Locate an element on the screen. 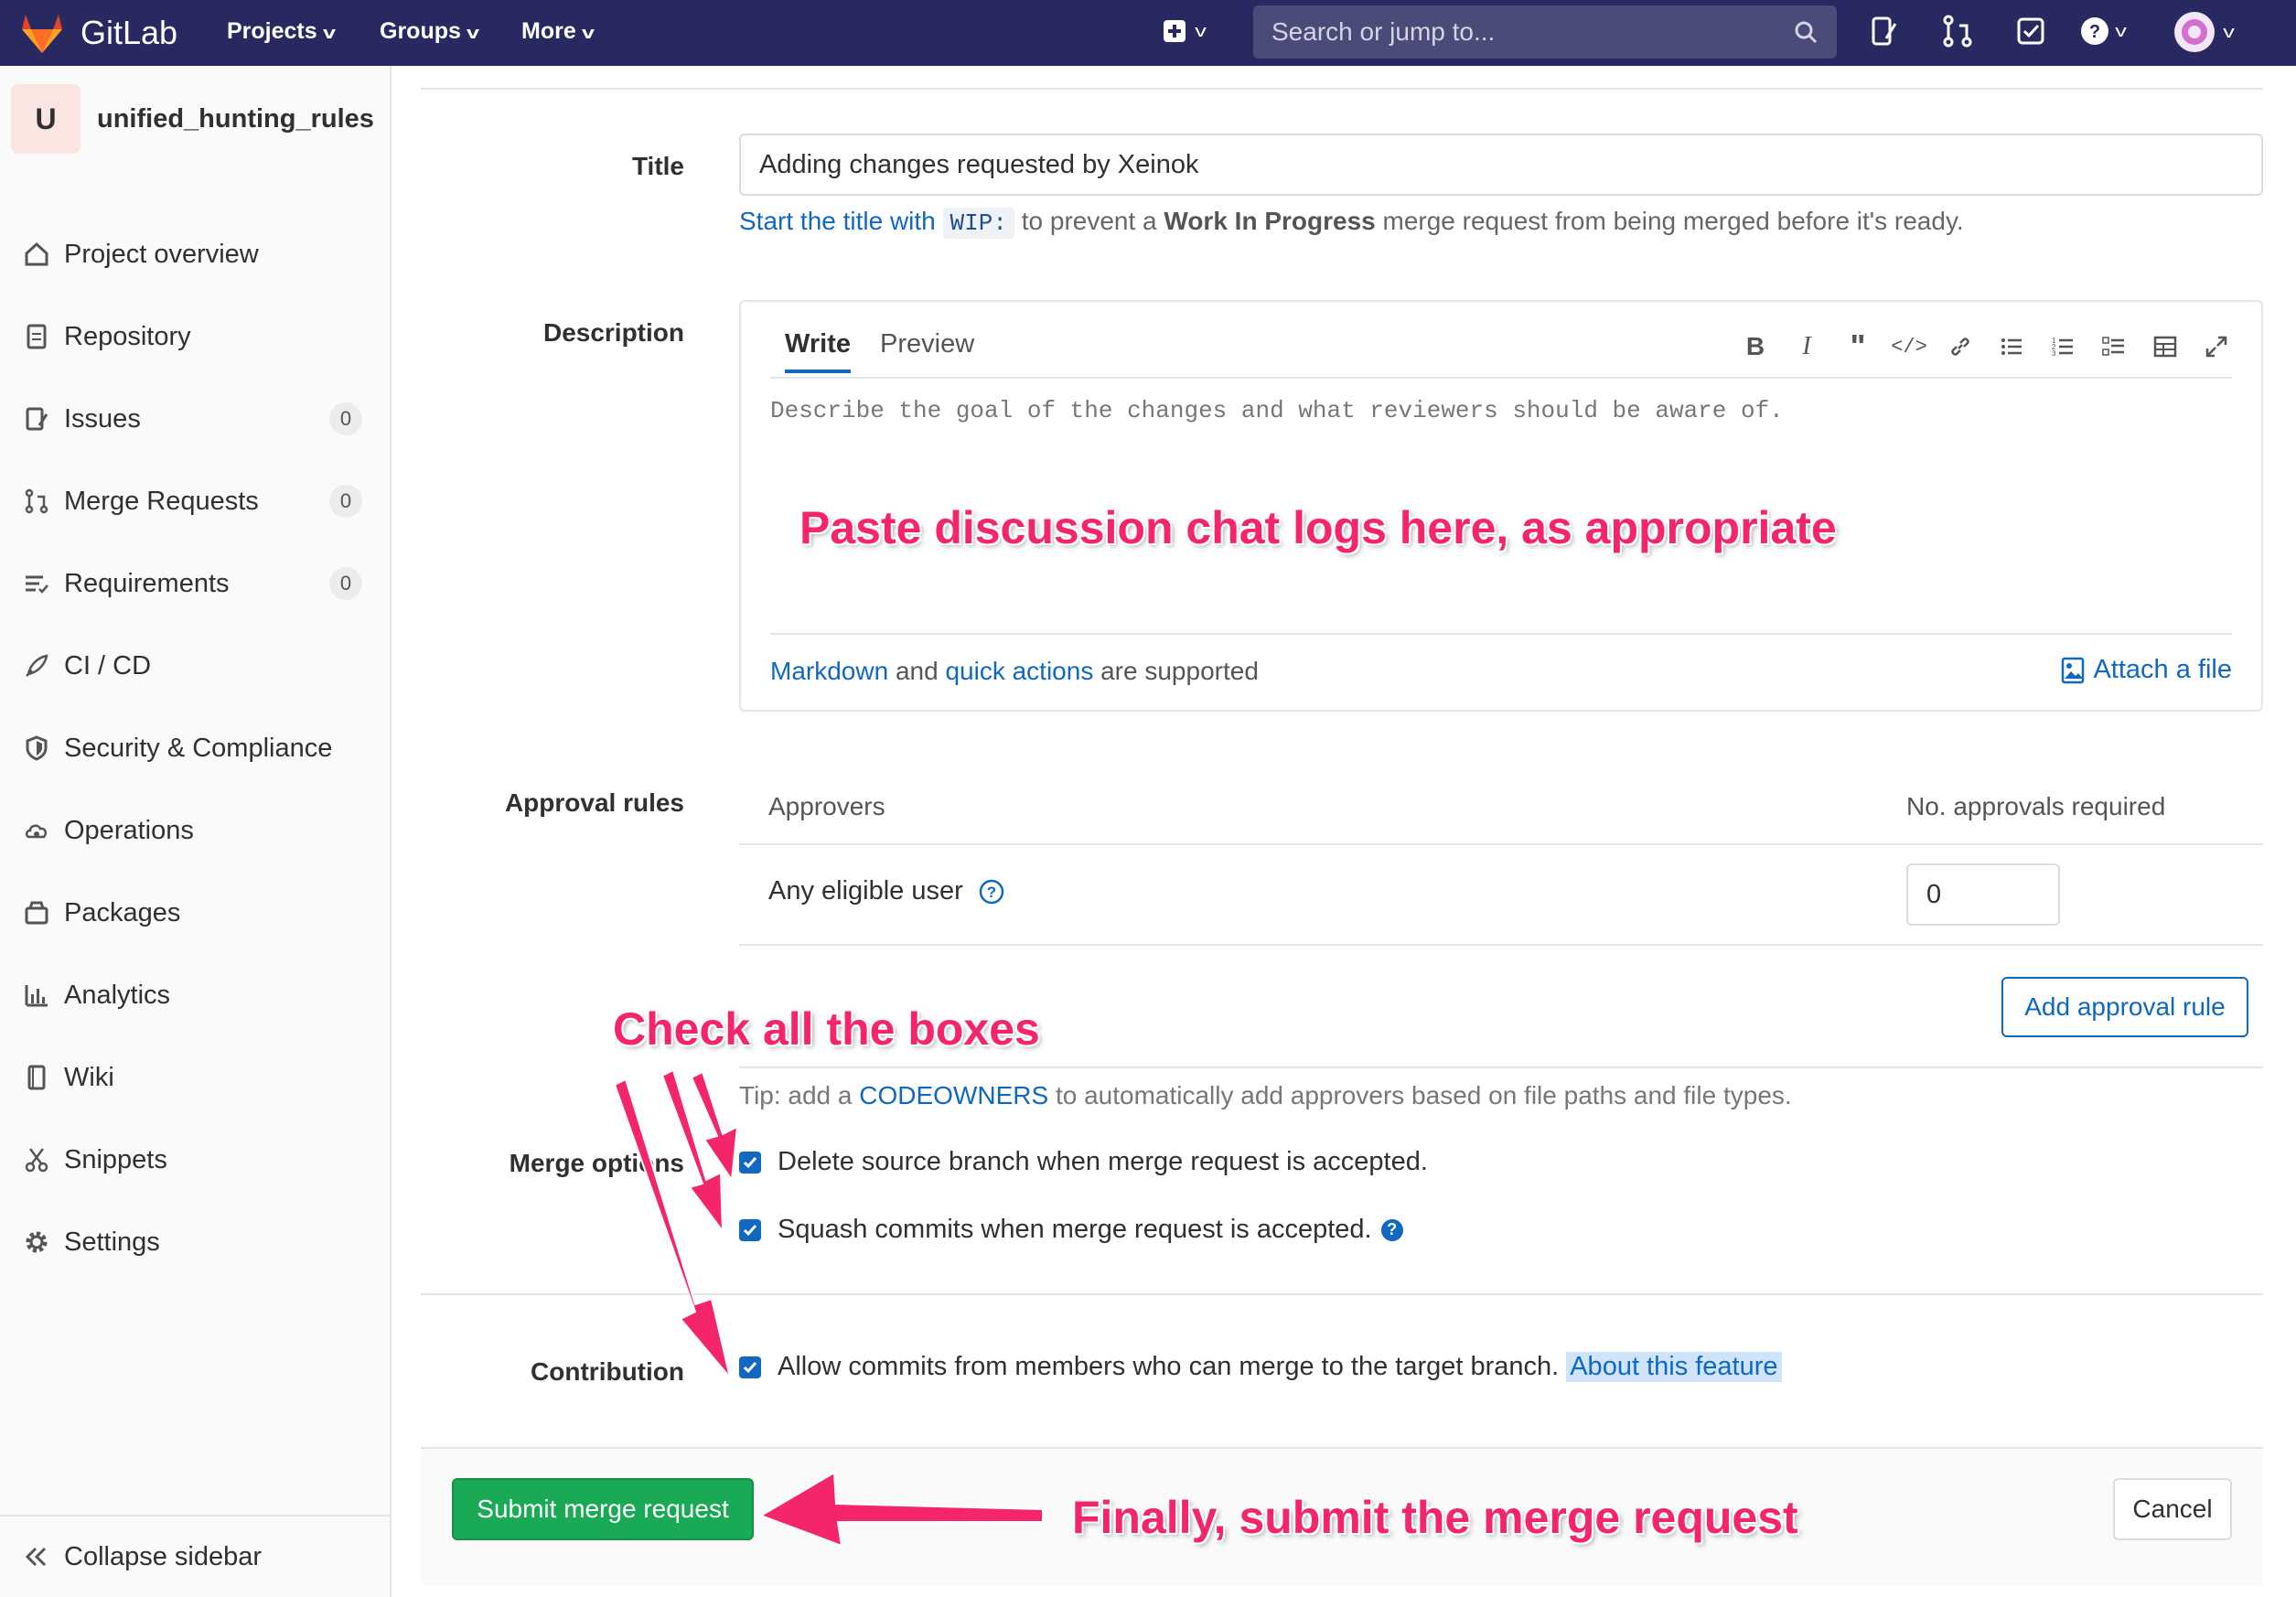 The height and width of the screenshot is (1597, 2296). squash-help-icon: ? is located at coordinates (1391, 1229).